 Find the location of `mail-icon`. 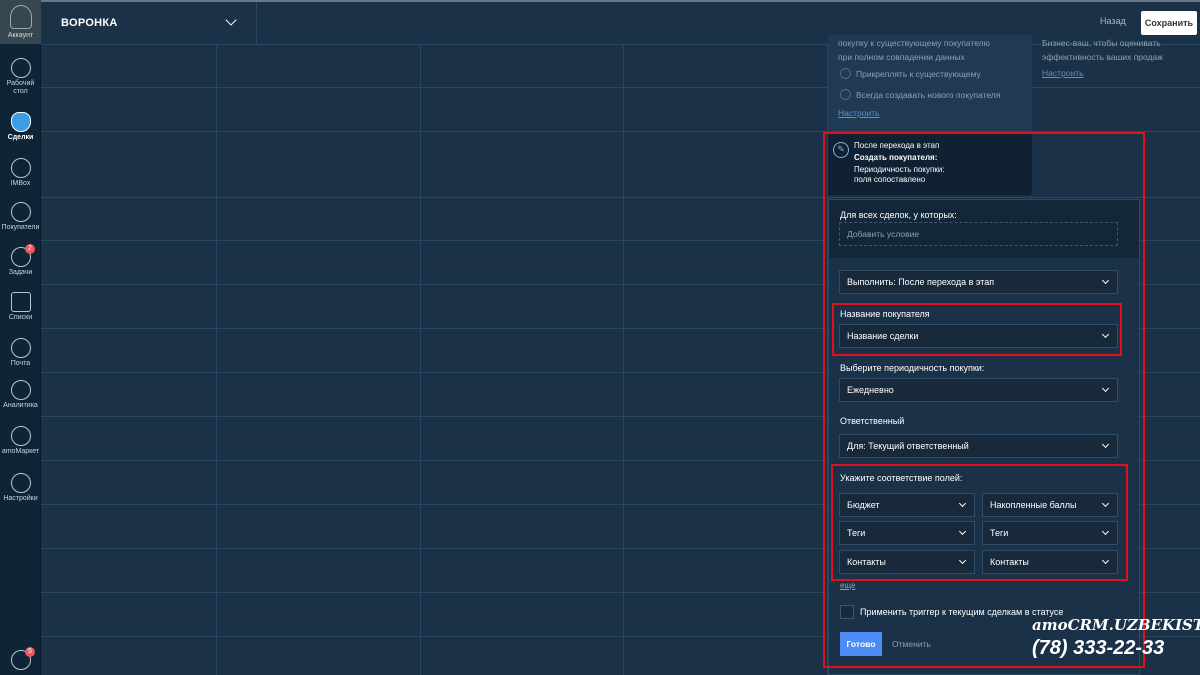

mail-icon is located at coordinates (20, 348).